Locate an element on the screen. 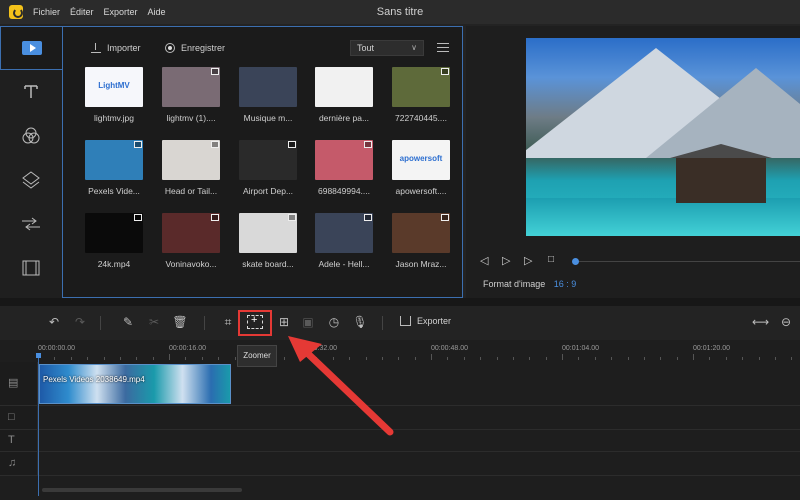  aspect-ratio: Format d'image 16 : 9 is located at coordinates (529, 284).